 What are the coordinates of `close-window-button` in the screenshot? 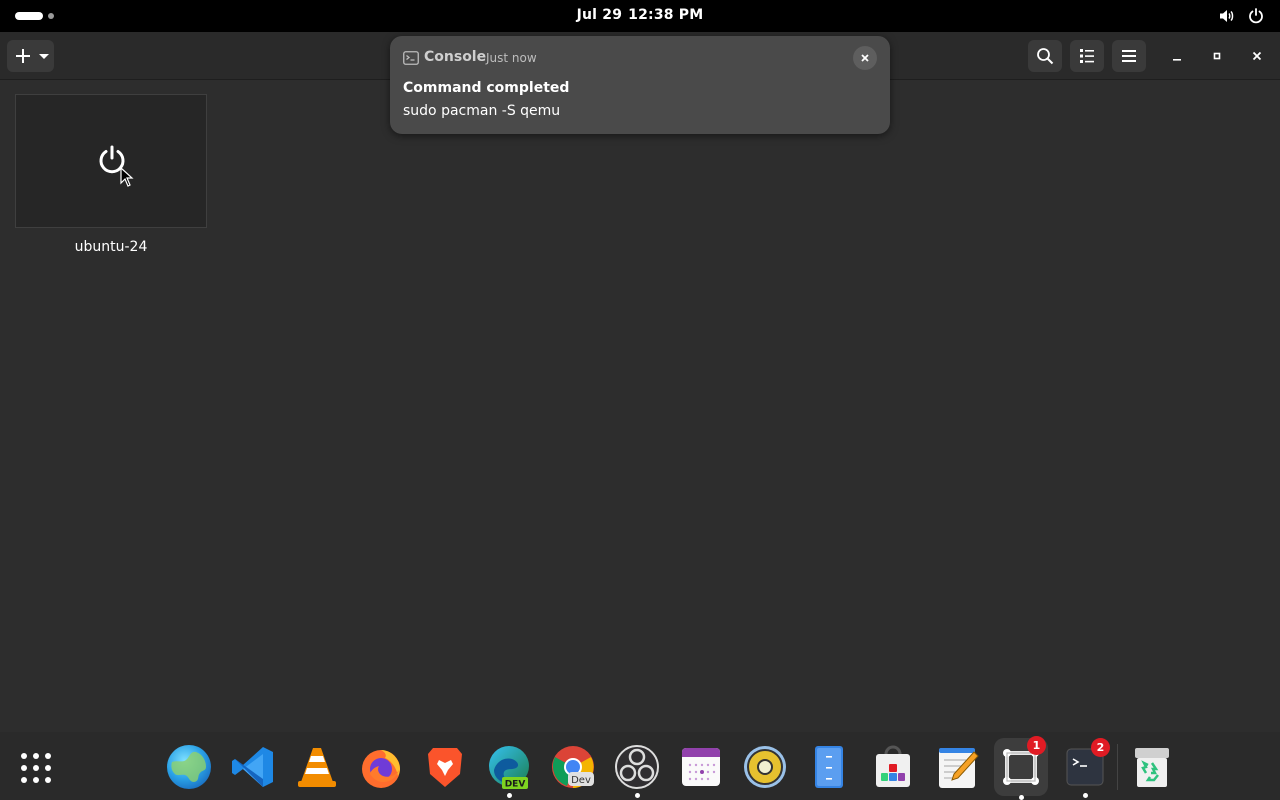 It's located at (1257, 56).